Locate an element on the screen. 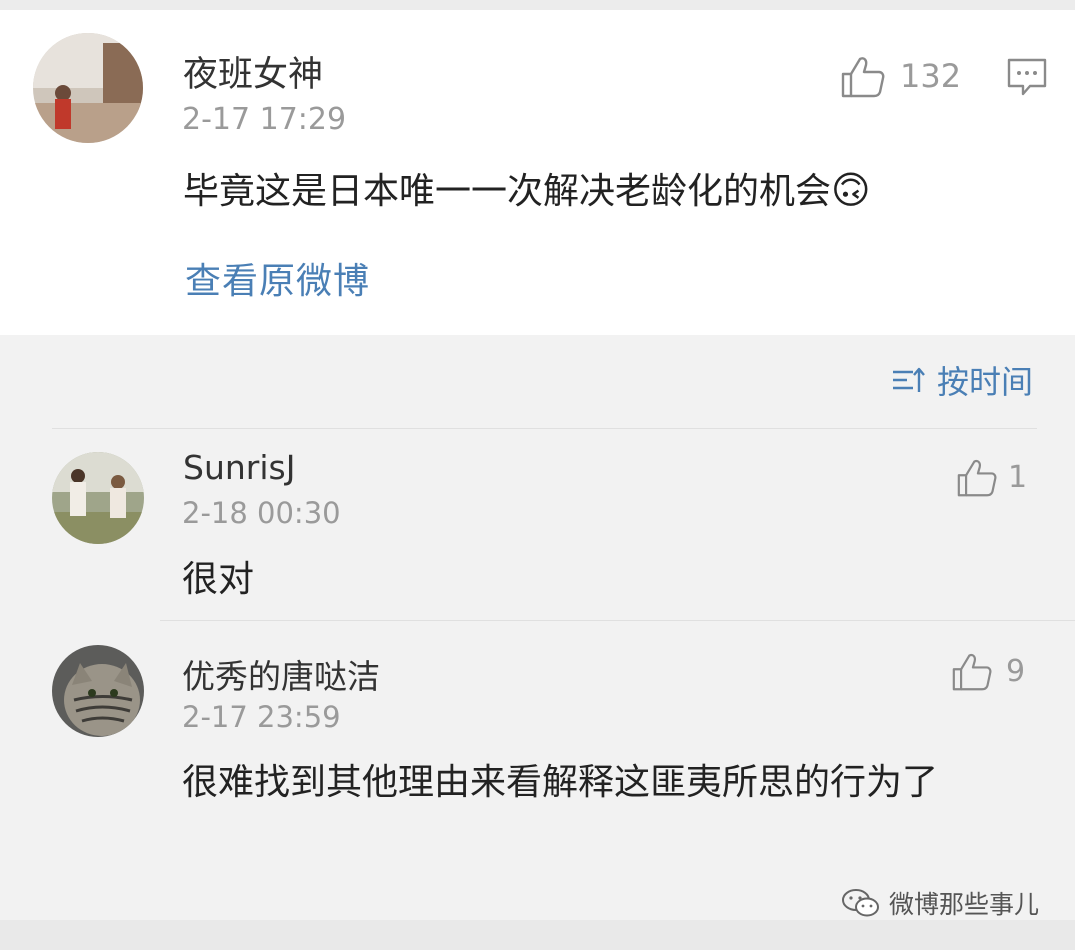 Image resolution: width=1075 pixels, height=950 pixels. wechat-icon is located at coordinates (860, 903).